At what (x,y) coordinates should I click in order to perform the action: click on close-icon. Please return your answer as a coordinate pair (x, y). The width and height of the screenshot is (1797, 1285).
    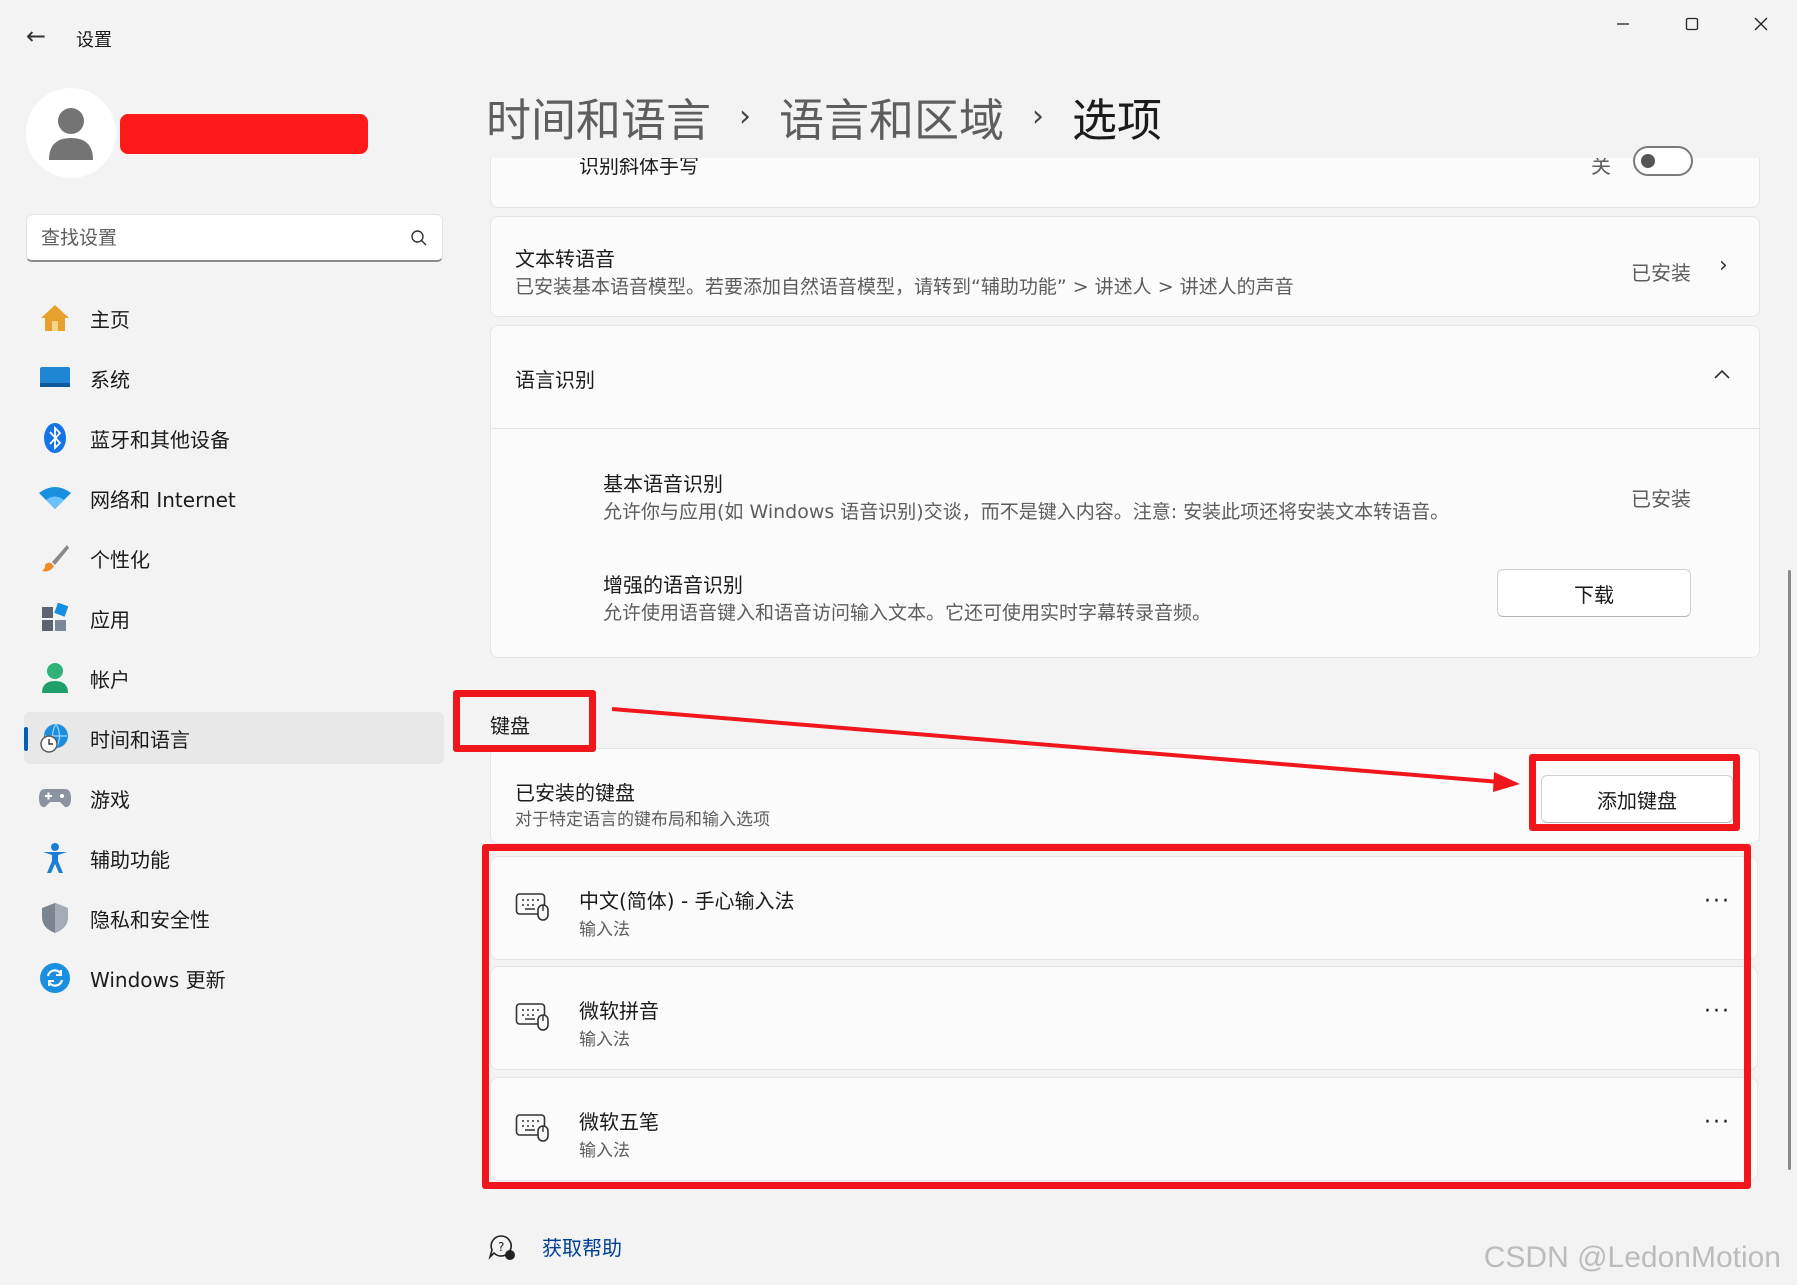
    Looking at the image, I should click on (1761, 24).